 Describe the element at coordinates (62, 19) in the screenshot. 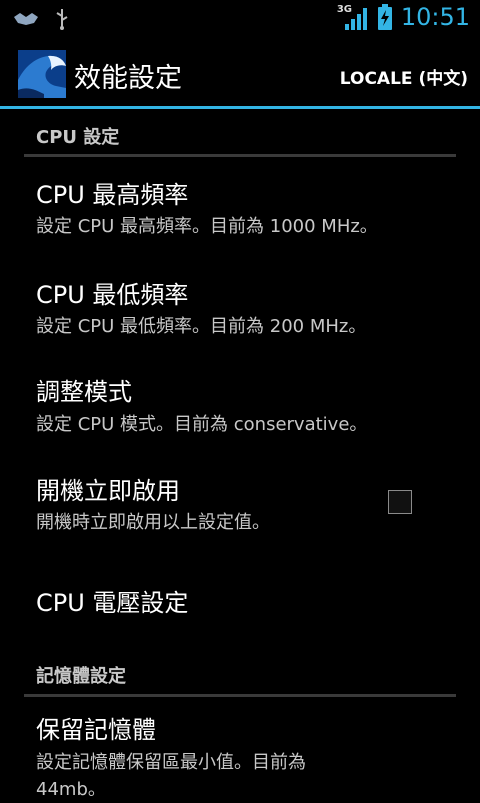

I see `usb-icon` at that location.